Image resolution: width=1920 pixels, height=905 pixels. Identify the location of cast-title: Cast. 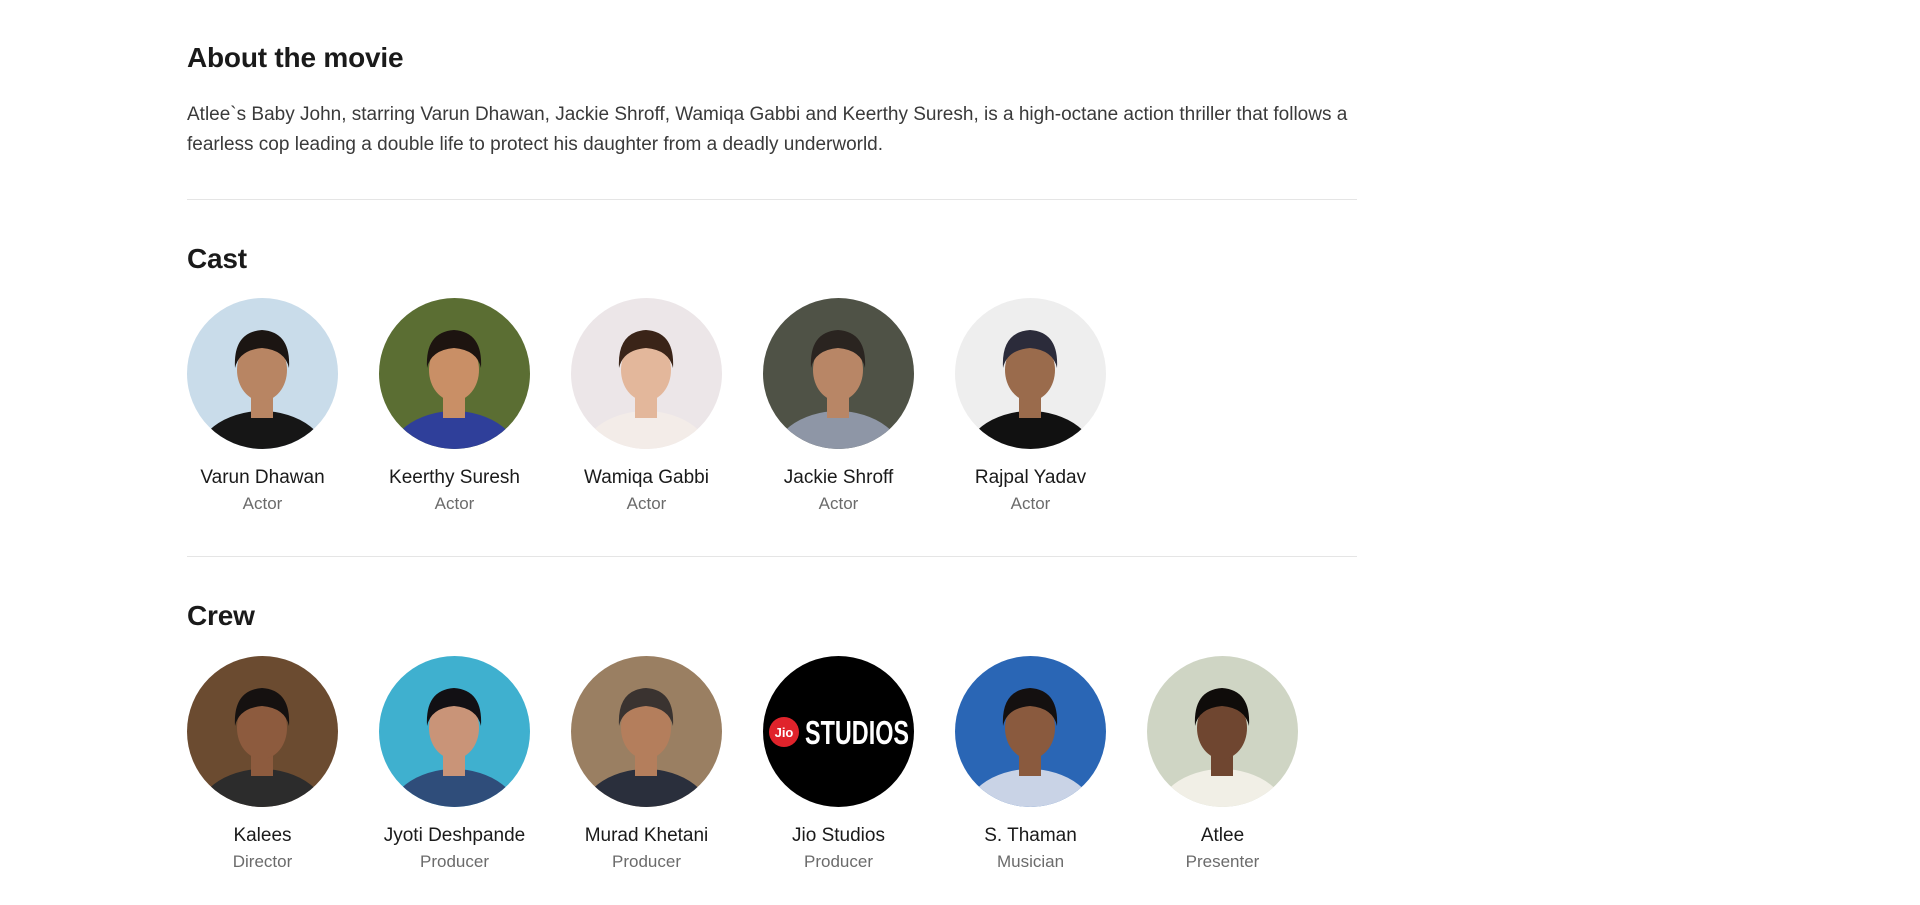
(217, 258).